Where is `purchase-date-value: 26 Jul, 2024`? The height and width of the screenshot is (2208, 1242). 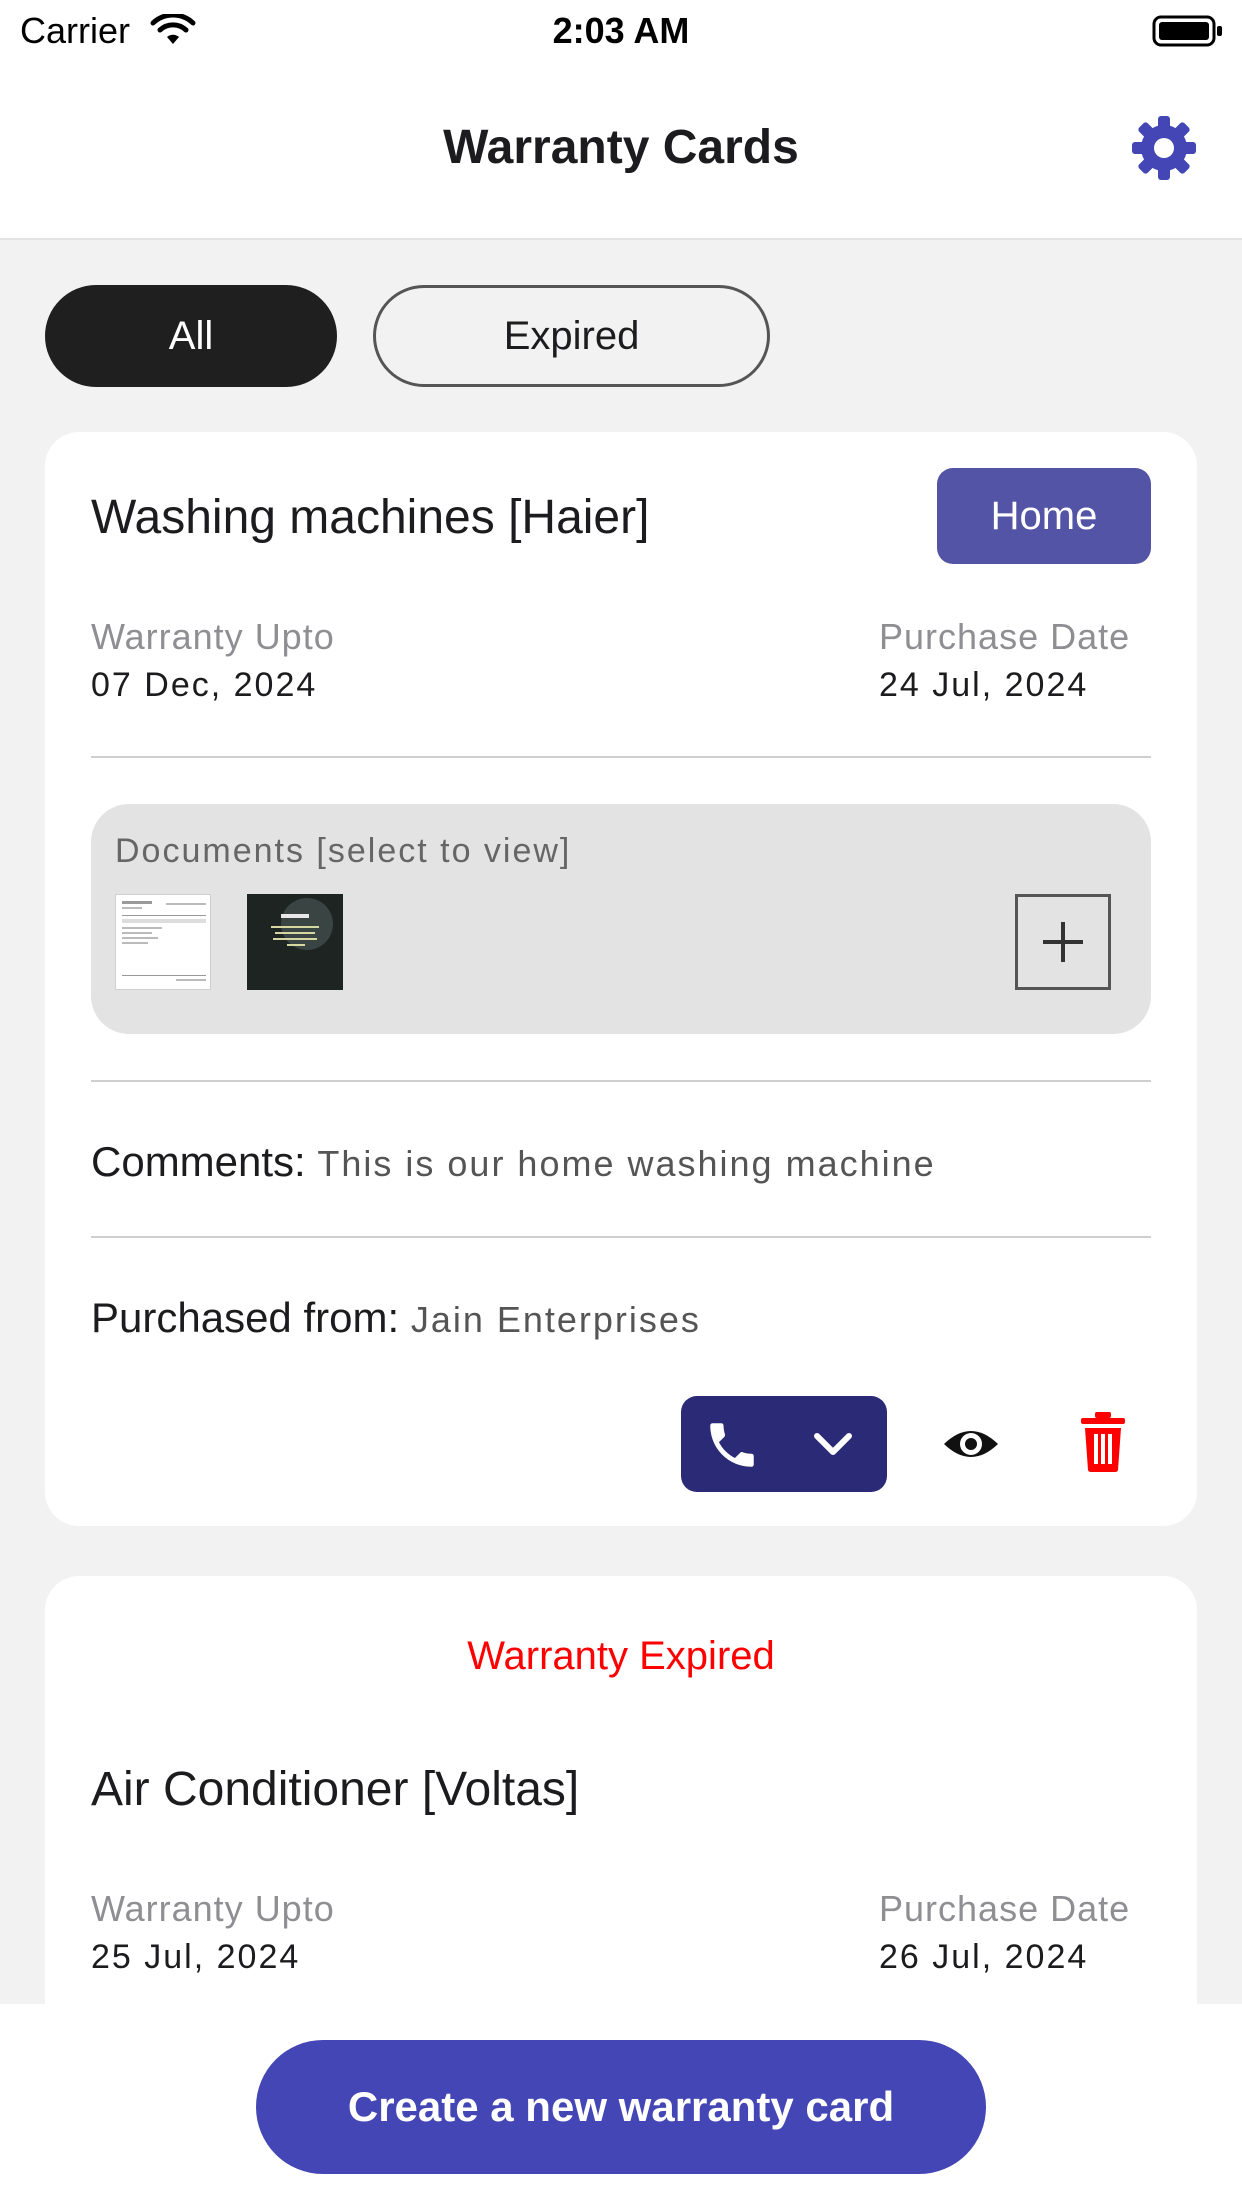
purchase-date-value: 26 Jul, 2024 is located at coordinates (984, 1957).